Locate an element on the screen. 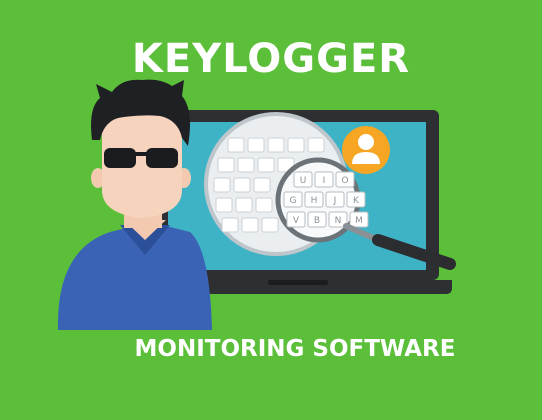  key-label-g: G is located at coordinates (293, 201).